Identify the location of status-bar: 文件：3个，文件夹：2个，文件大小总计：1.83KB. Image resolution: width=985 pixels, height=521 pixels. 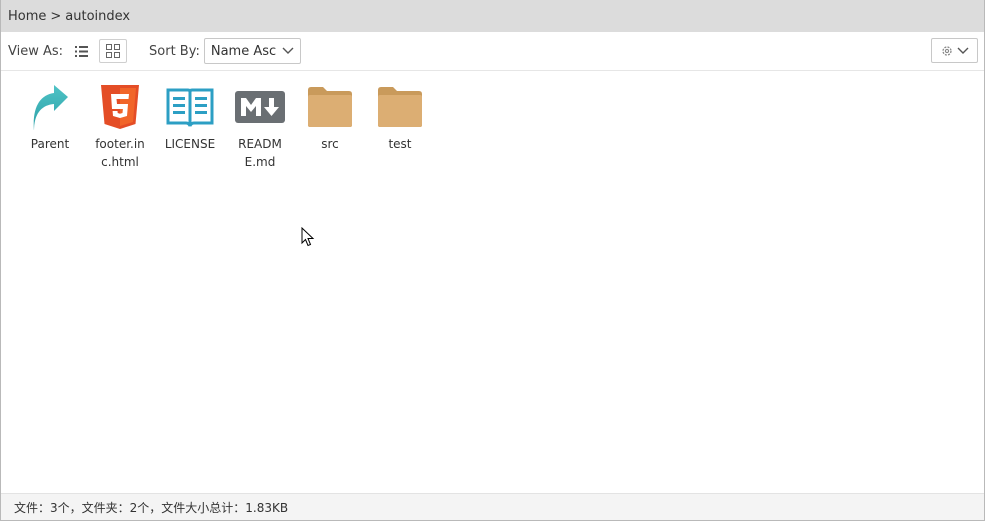
(492, 506).